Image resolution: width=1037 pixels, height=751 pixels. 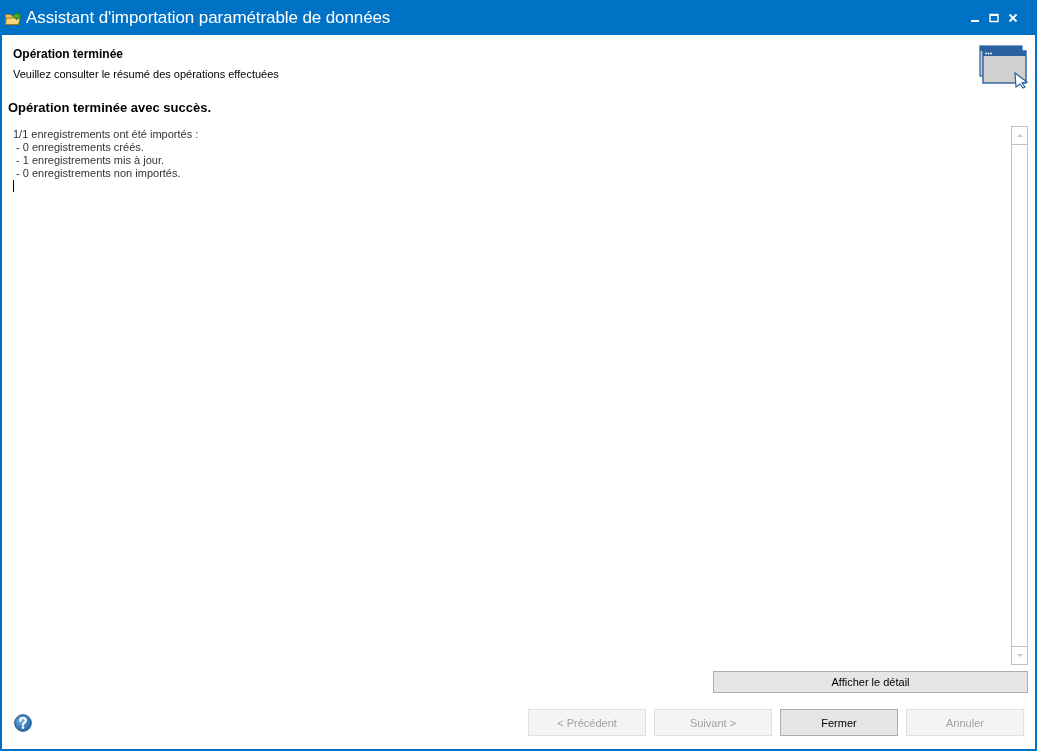 I want to click on status-message: Opération terminée avec succès., so click(x=110, y=108).